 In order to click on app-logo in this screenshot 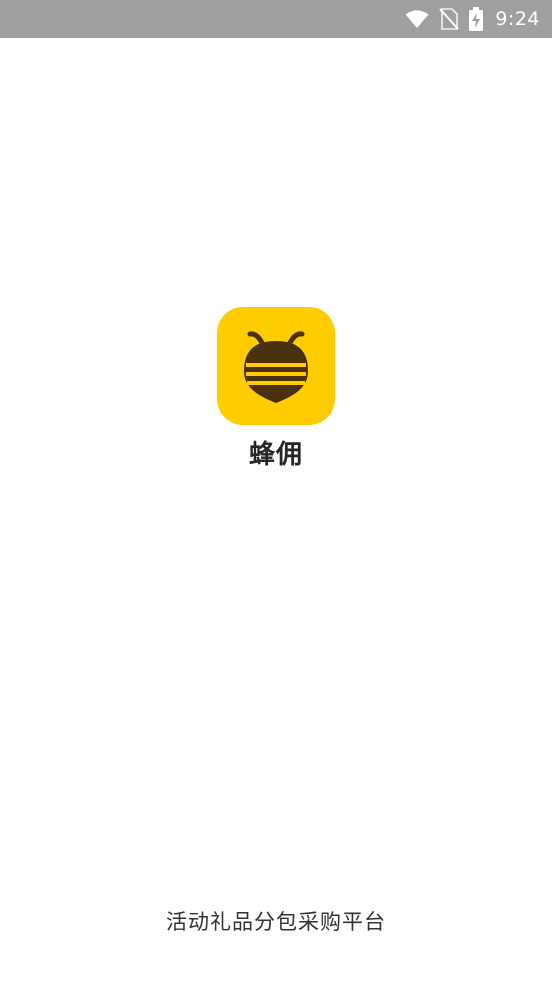, I will do `click(276, 366)`.